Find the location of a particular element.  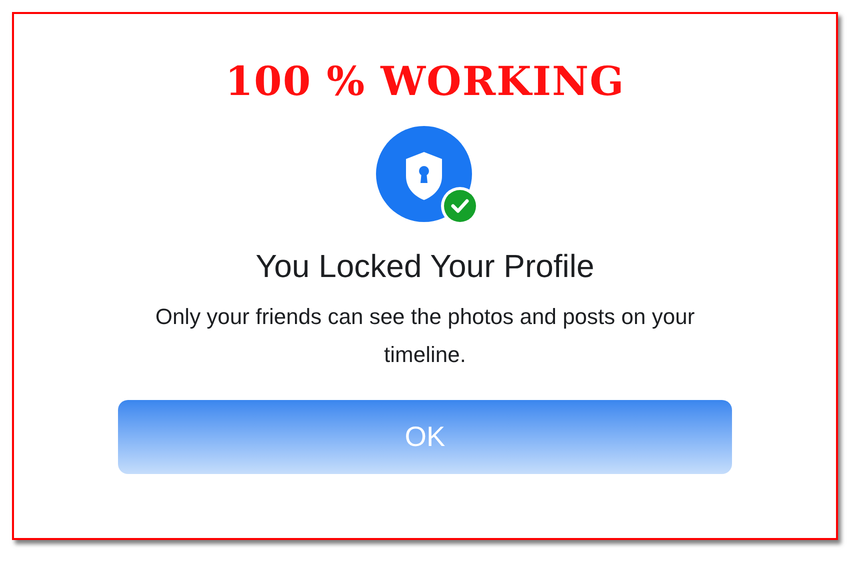

dialog-message: Only your friends can see the photos and posts on your timeline. is located at coordinates (425, 336).